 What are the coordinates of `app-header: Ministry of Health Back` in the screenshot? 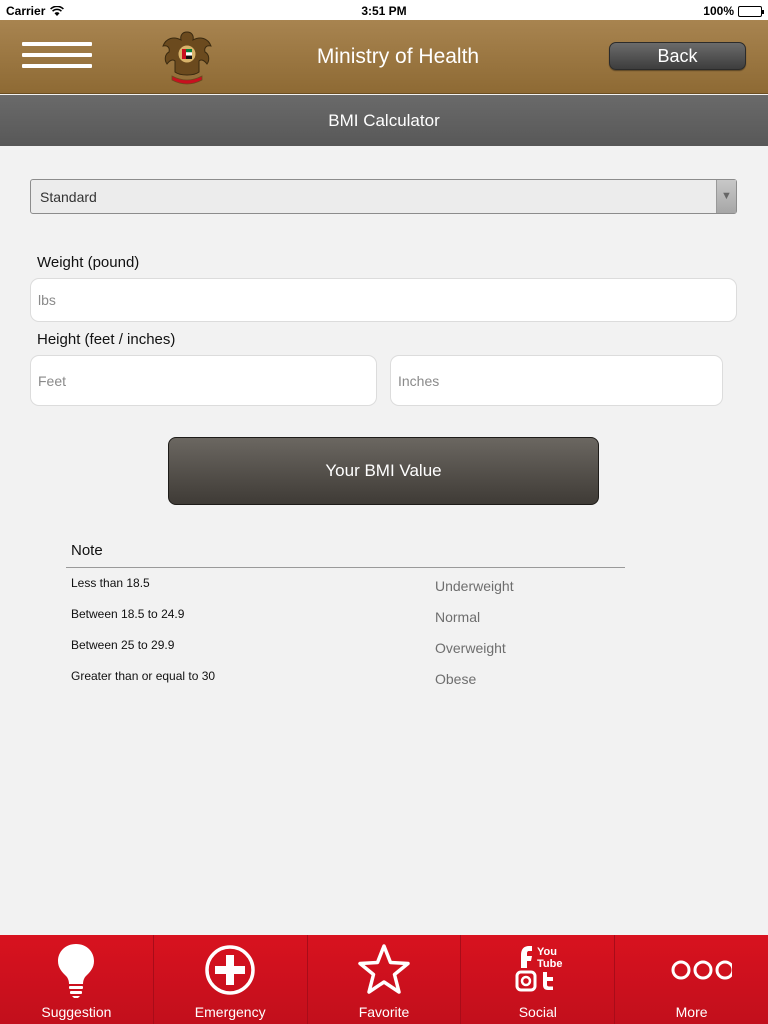 It's located at (384, 57).